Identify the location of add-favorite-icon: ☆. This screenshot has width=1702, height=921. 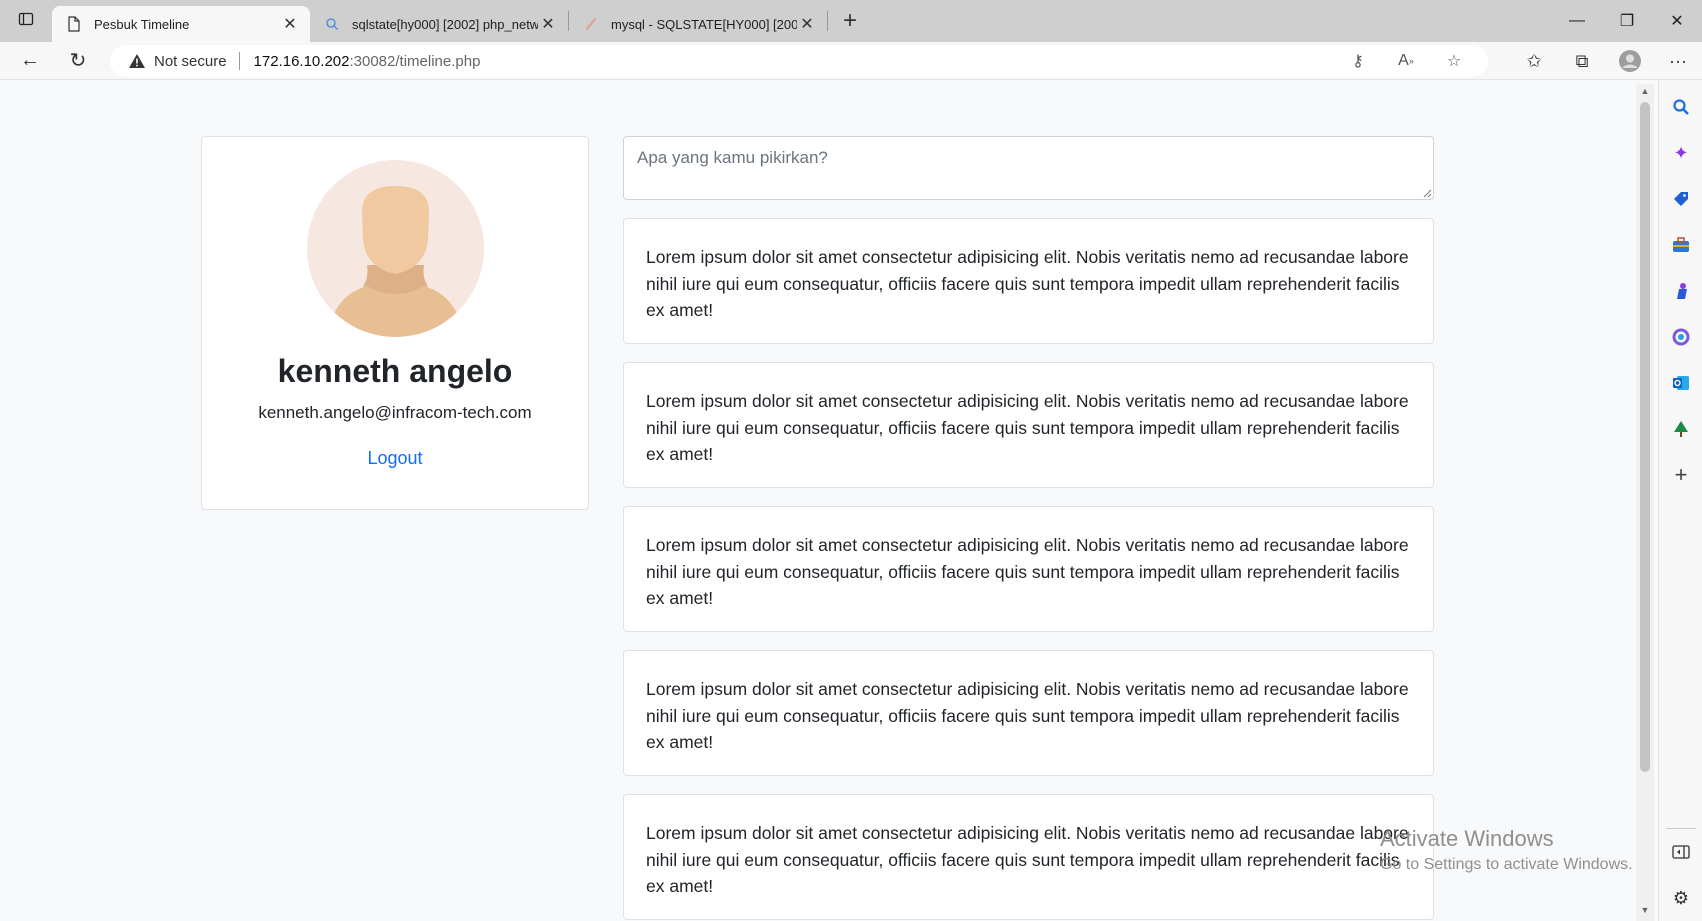
(1454, 61).